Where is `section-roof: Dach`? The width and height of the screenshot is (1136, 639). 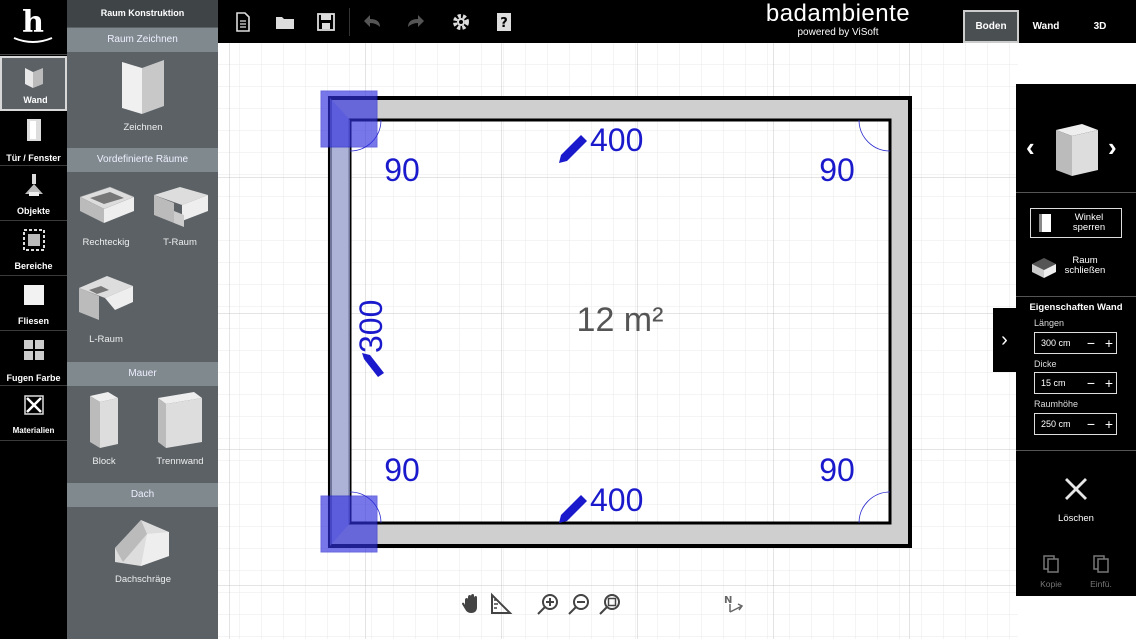
section-roof: Dach is located at coordinates (142, 495).